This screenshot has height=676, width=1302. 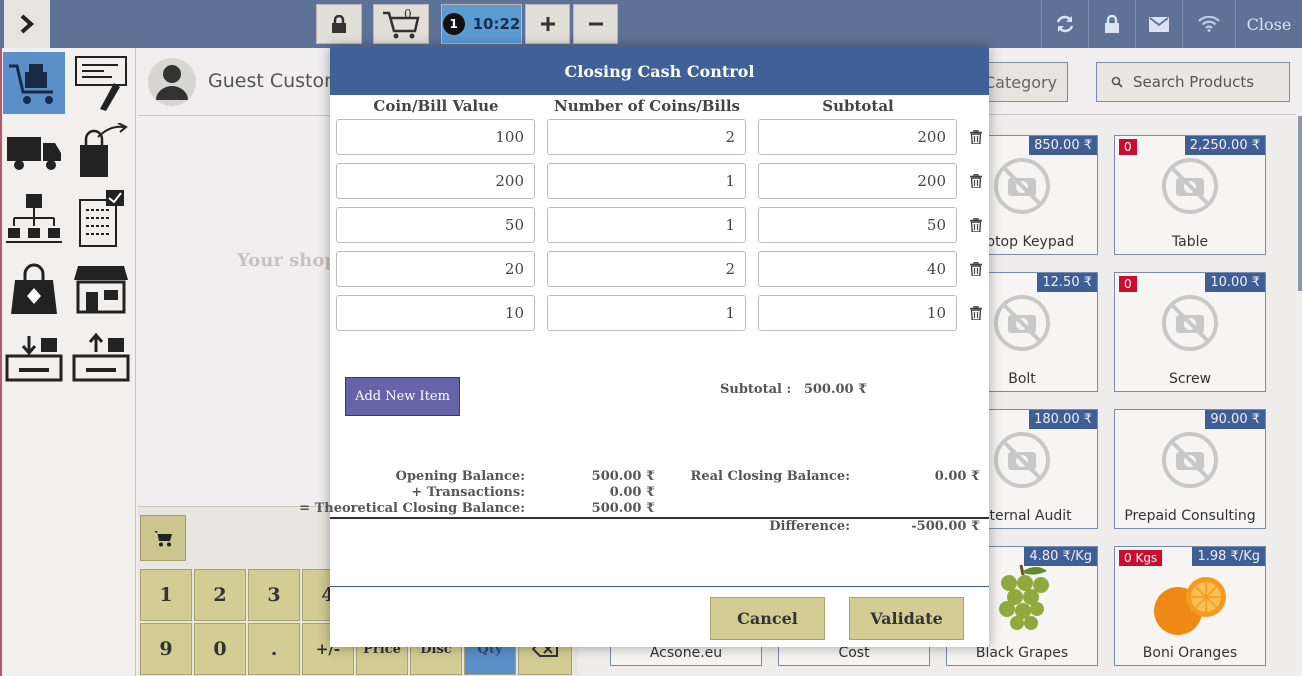 What do you see at coordinates (1060, 556) in the screenshot?
I see `product-price: 4.80 ₹/Kg` at bounding box center [1060, 556].